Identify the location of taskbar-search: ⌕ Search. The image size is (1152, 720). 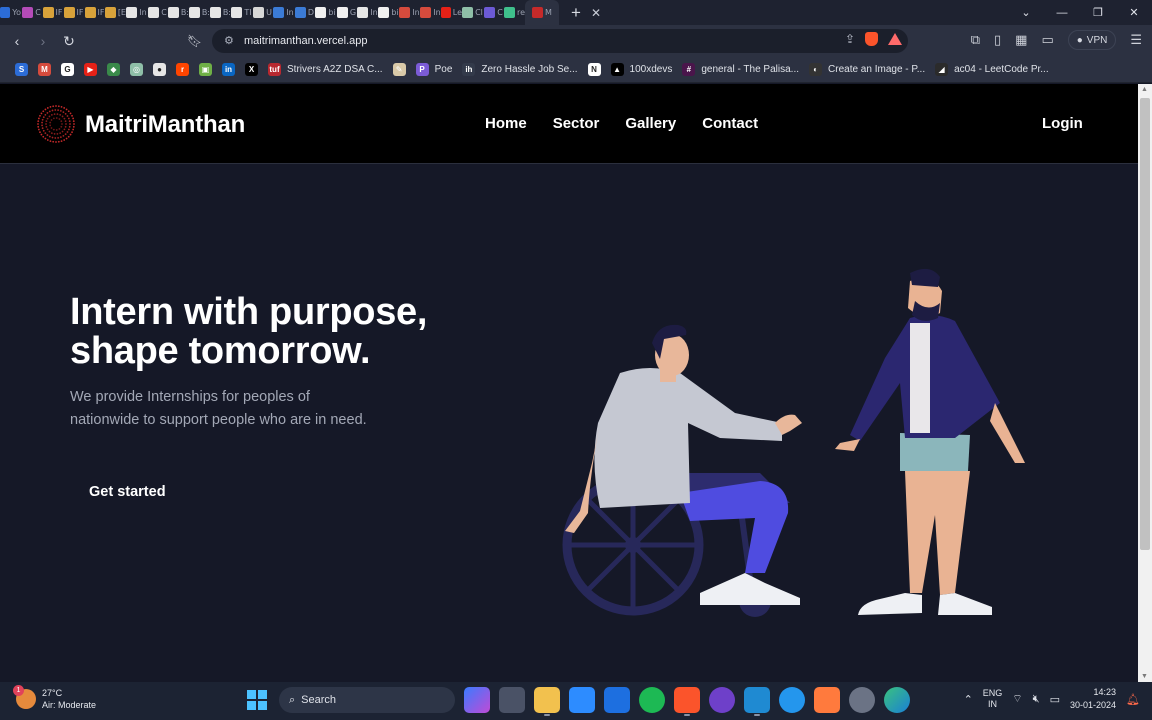
(367, 700).